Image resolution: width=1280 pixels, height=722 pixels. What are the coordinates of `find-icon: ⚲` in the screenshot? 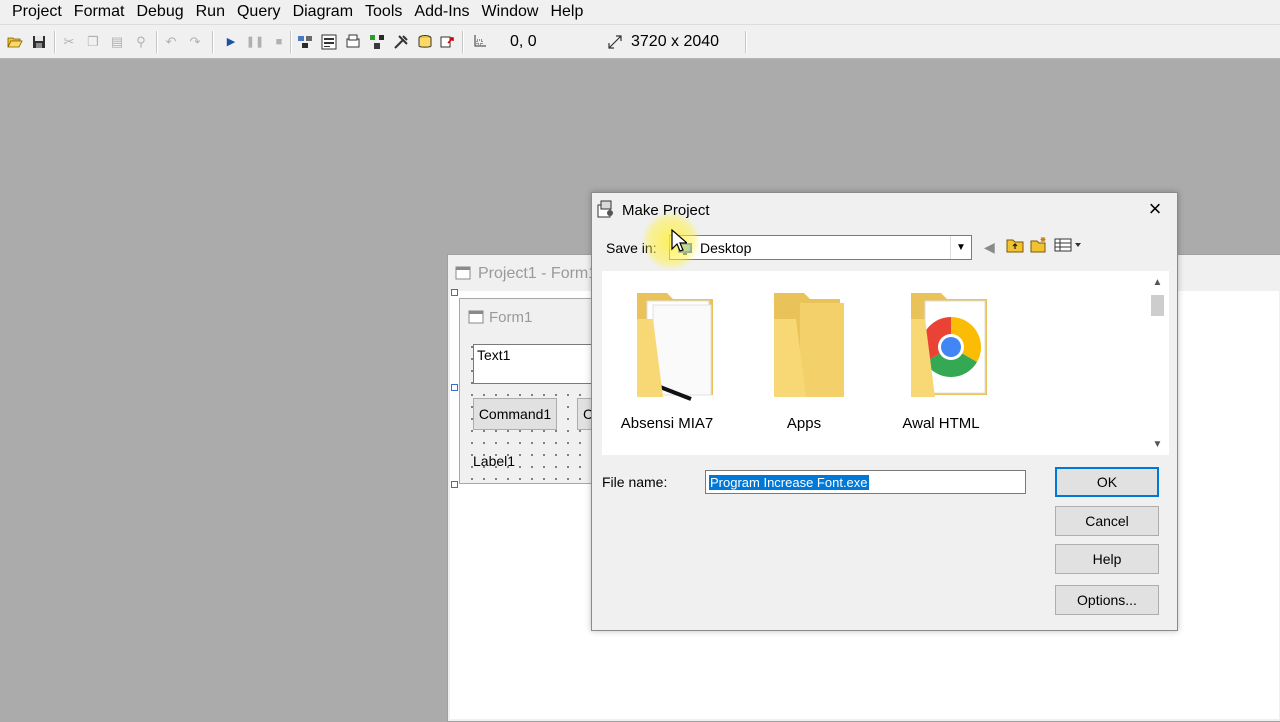 It's located at (141, 42).